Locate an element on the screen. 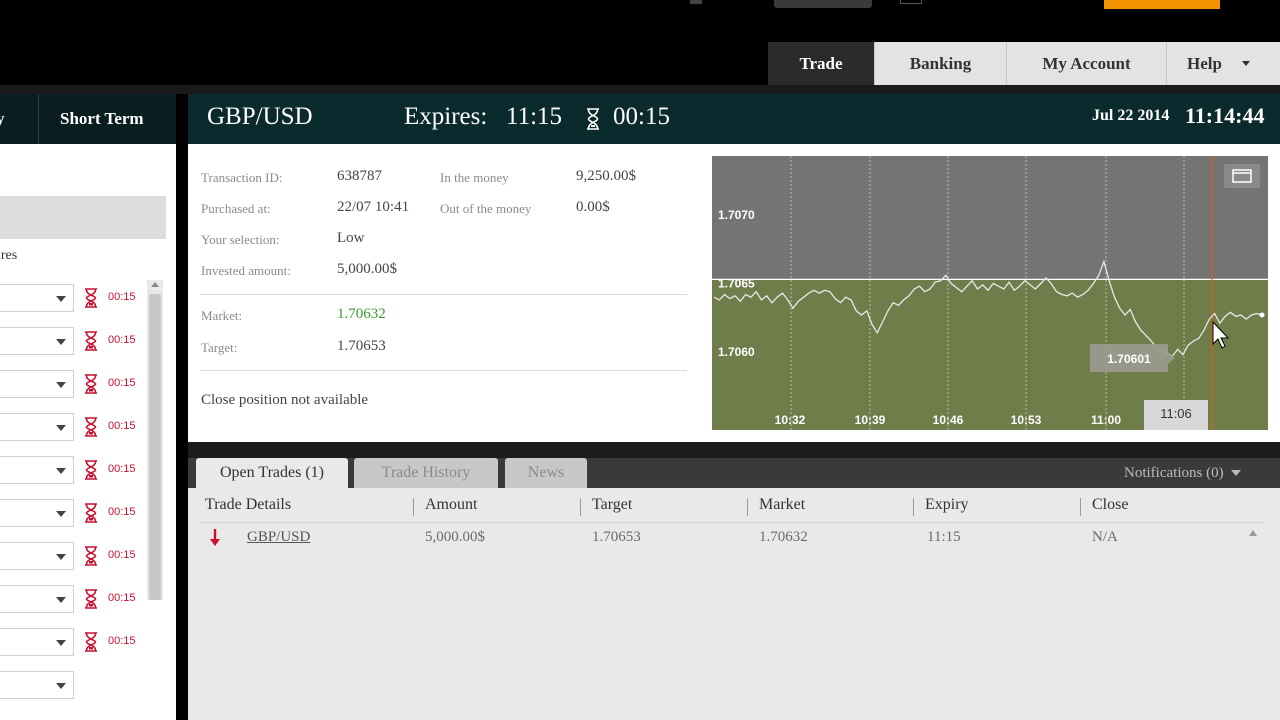 The image size is (1280, 720). x-tick-label: 10:53 is located at coordinates (1026, 420).